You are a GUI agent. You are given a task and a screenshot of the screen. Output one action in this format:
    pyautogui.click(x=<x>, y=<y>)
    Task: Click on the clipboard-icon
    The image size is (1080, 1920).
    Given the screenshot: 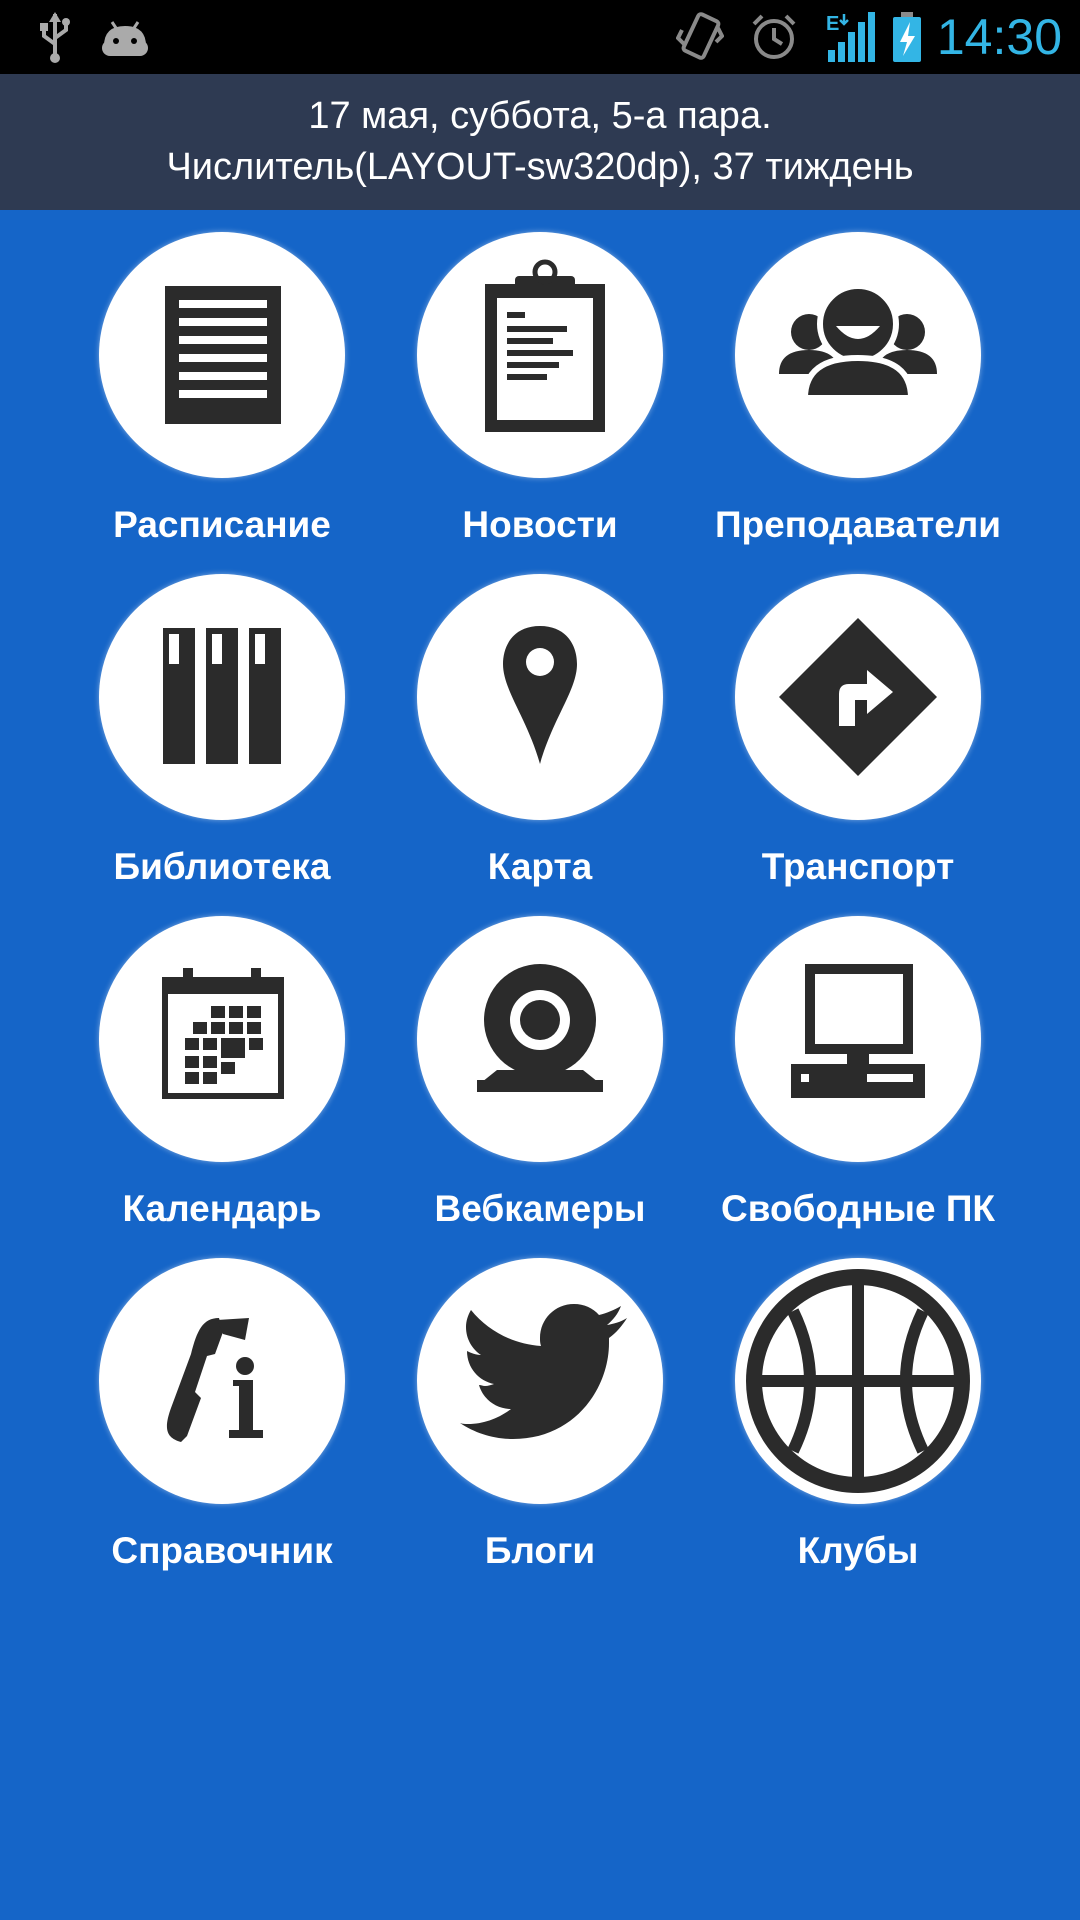 What is the action you would take?
    pyautogui.click(x=545, y=345)
    